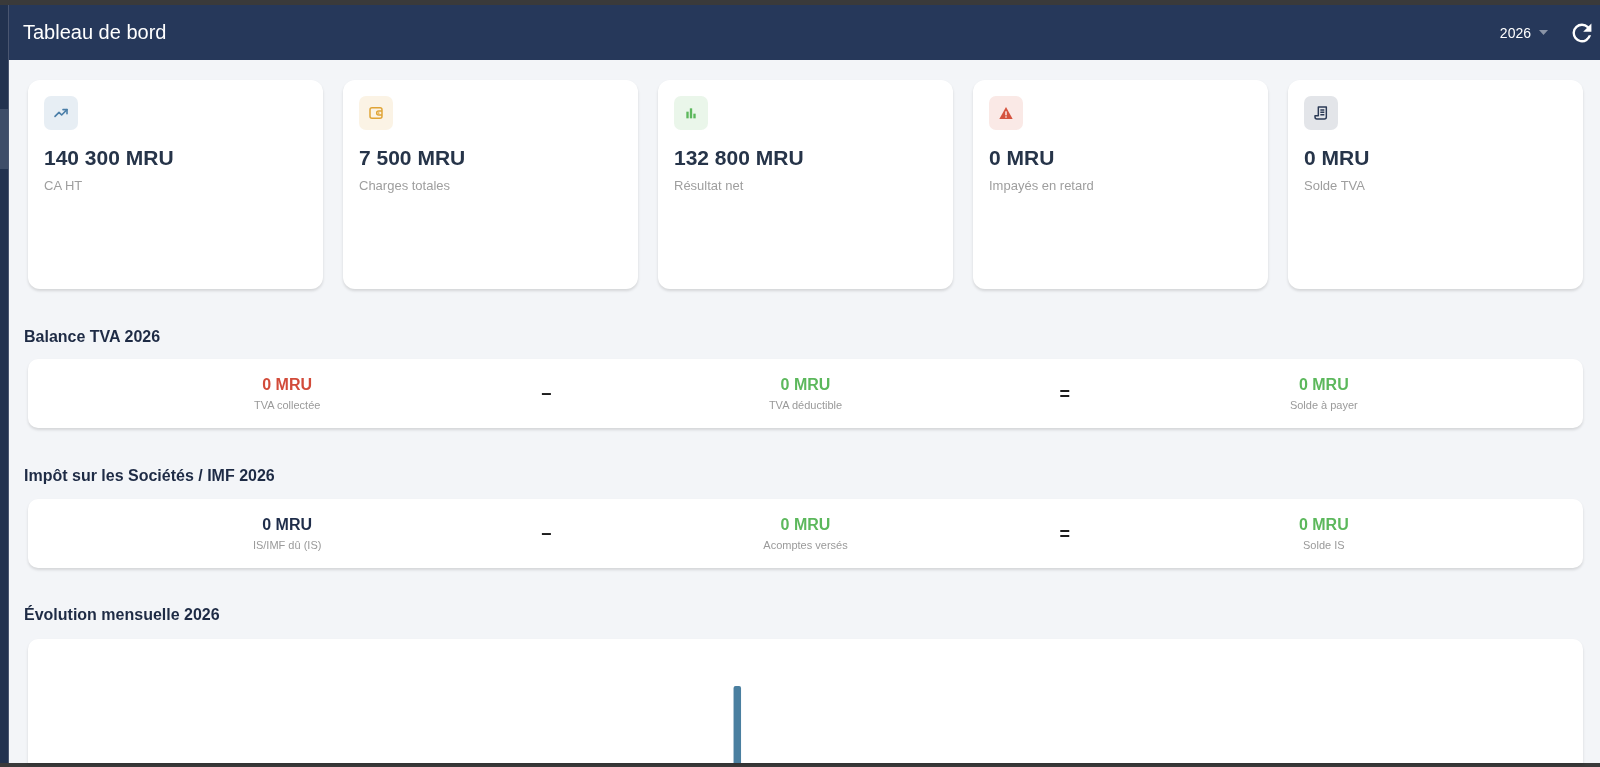  What do you see at coordinates (1523, 32) in the screenshot?
I see `year-select: 2026` at bounding box center [1523, 32].